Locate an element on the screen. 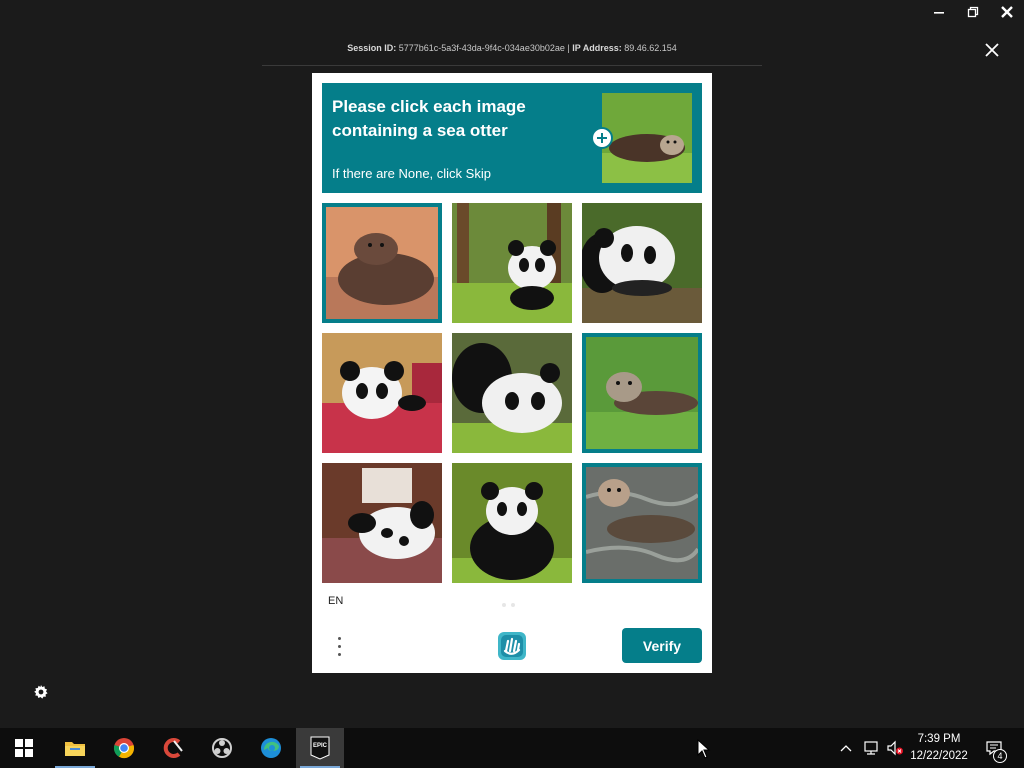  action-center-button is located at coordinates (994, 748).